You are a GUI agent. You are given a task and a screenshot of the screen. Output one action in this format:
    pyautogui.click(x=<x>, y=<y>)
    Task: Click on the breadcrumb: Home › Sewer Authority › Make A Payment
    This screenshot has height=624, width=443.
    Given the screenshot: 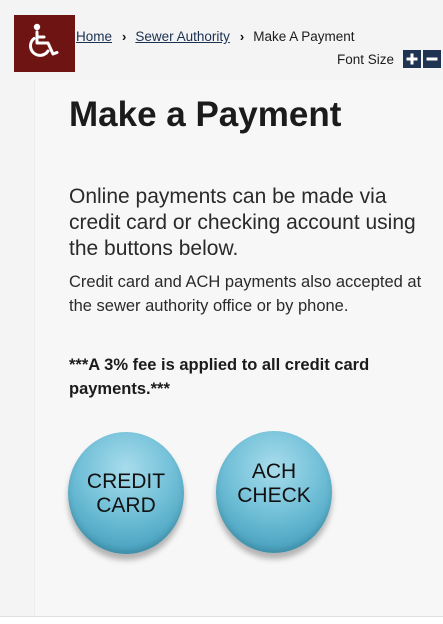 What is the action you would take?
    pyautogui.click(x=215, y=36)
    